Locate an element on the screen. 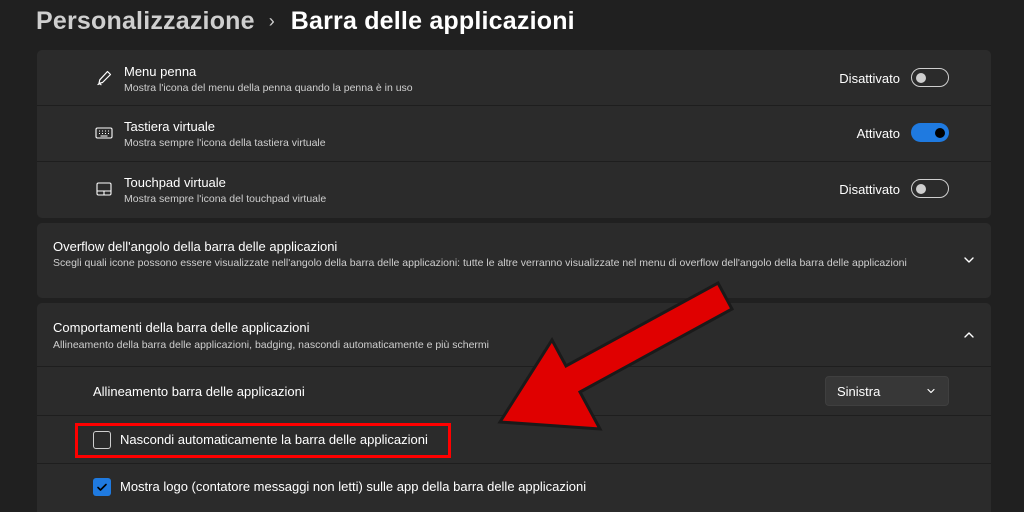 This screenshot has width=1024, height=512. badges-checkbox is located at coordinates (102, 487).